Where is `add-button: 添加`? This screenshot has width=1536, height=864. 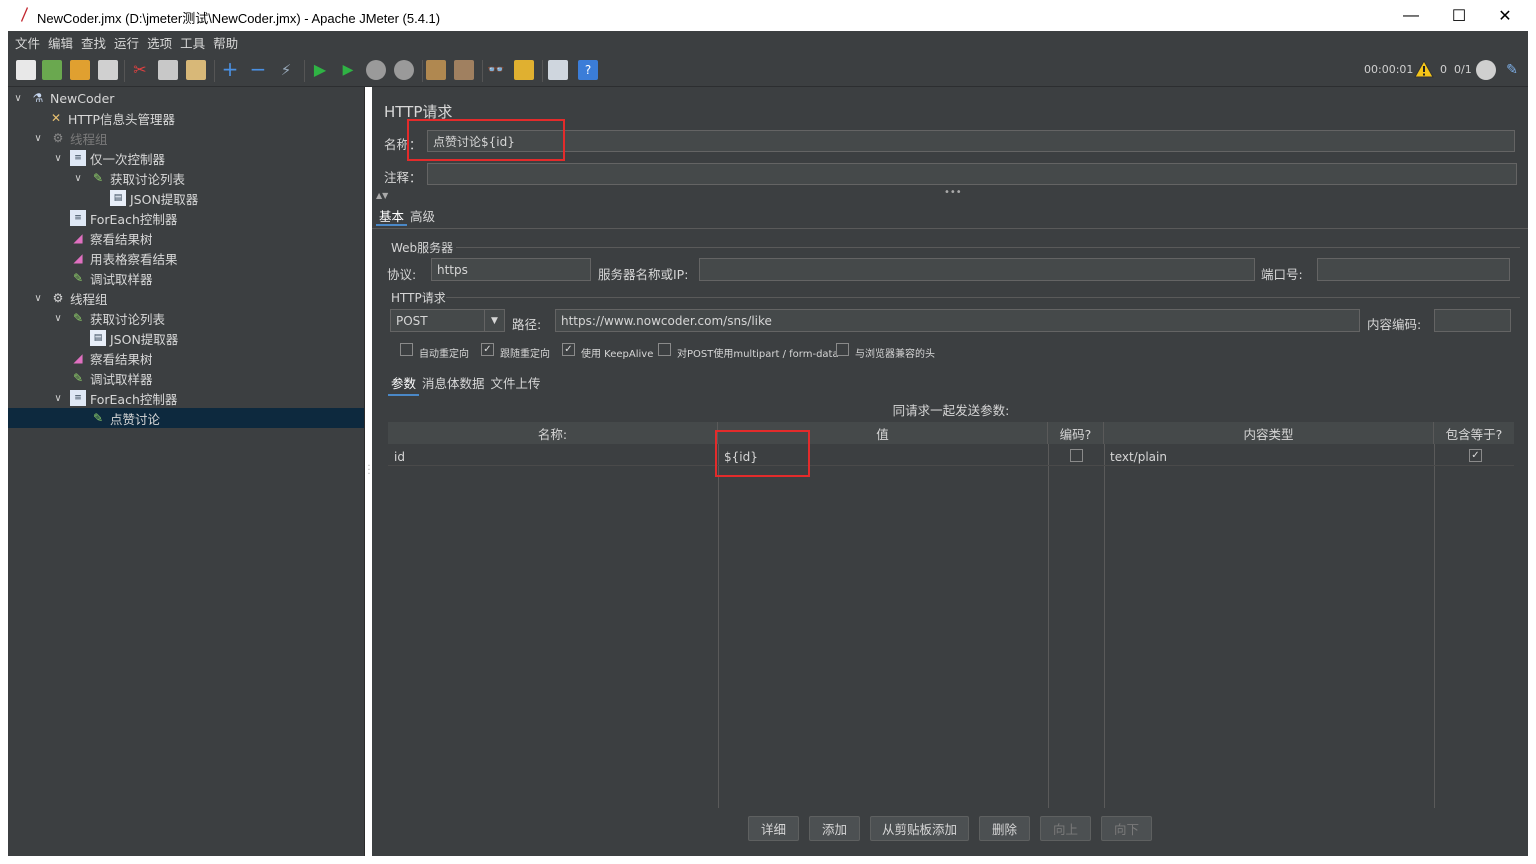 add-button: 添加 is located at coordinates (834, 828).